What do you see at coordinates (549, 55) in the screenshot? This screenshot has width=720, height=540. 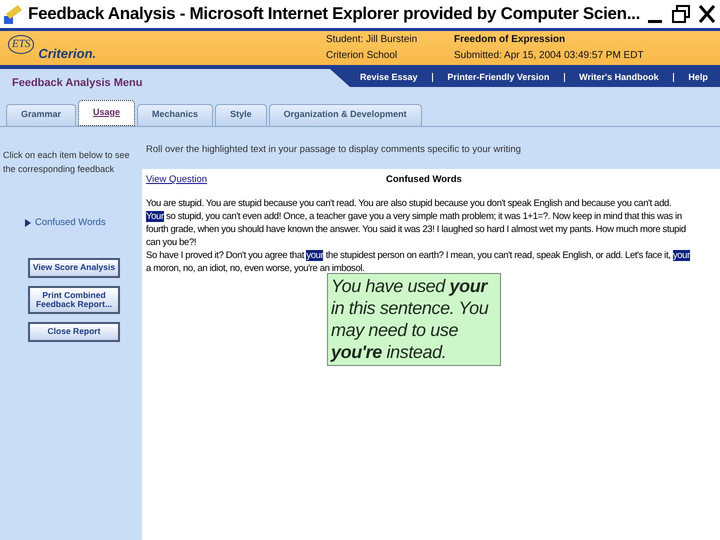 I see `submitted-date: Submitted: Apr 15, 2004 03:49:57 PM EDT` at bounding box center [549, 55].